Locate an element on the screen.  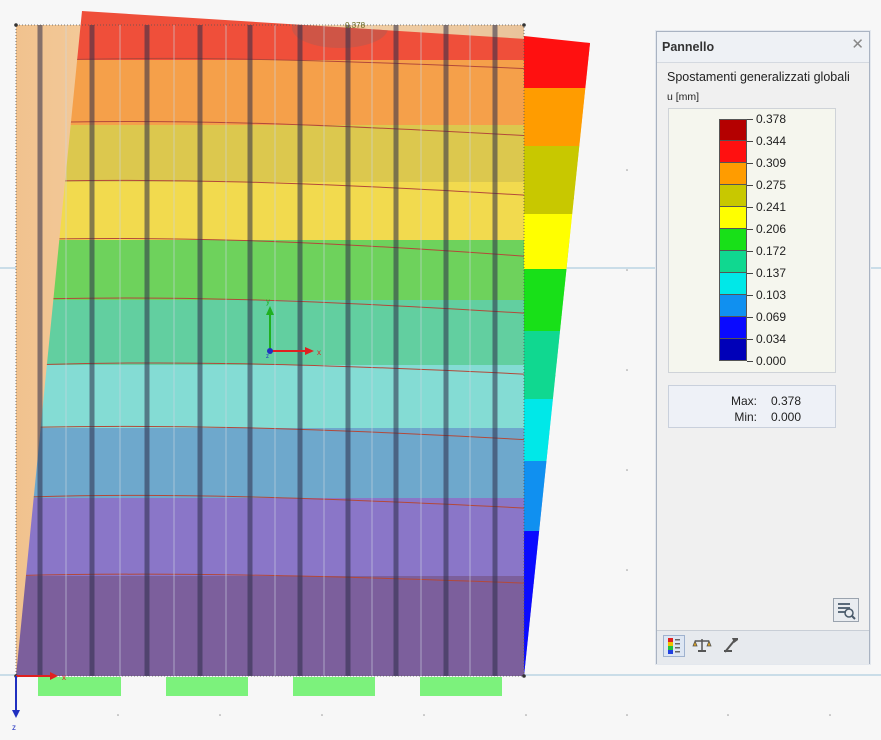
min-label: Min: is located at coordinates (745, 417).